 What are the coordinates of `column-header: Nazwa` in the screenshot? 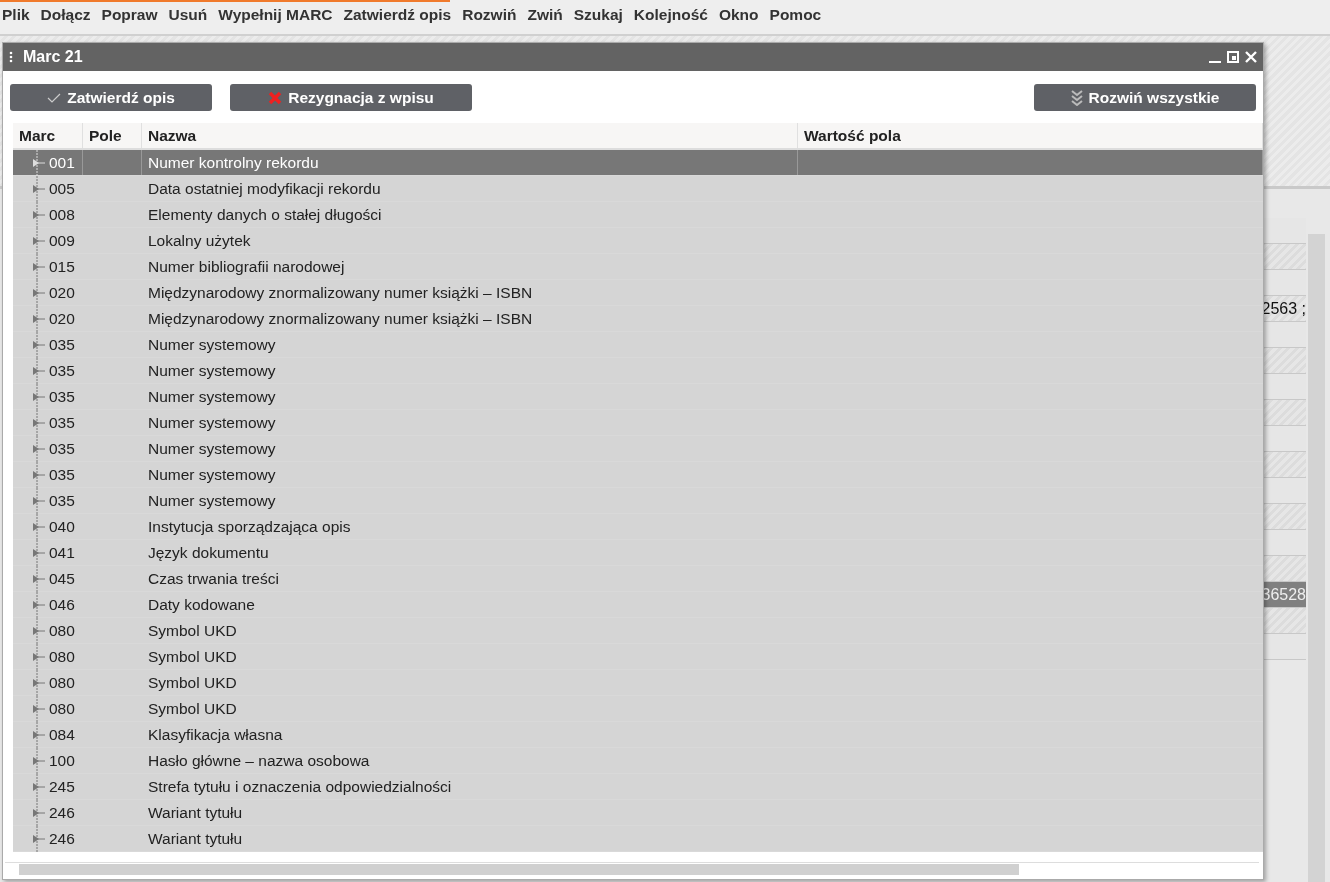 It's located at (470, 135).